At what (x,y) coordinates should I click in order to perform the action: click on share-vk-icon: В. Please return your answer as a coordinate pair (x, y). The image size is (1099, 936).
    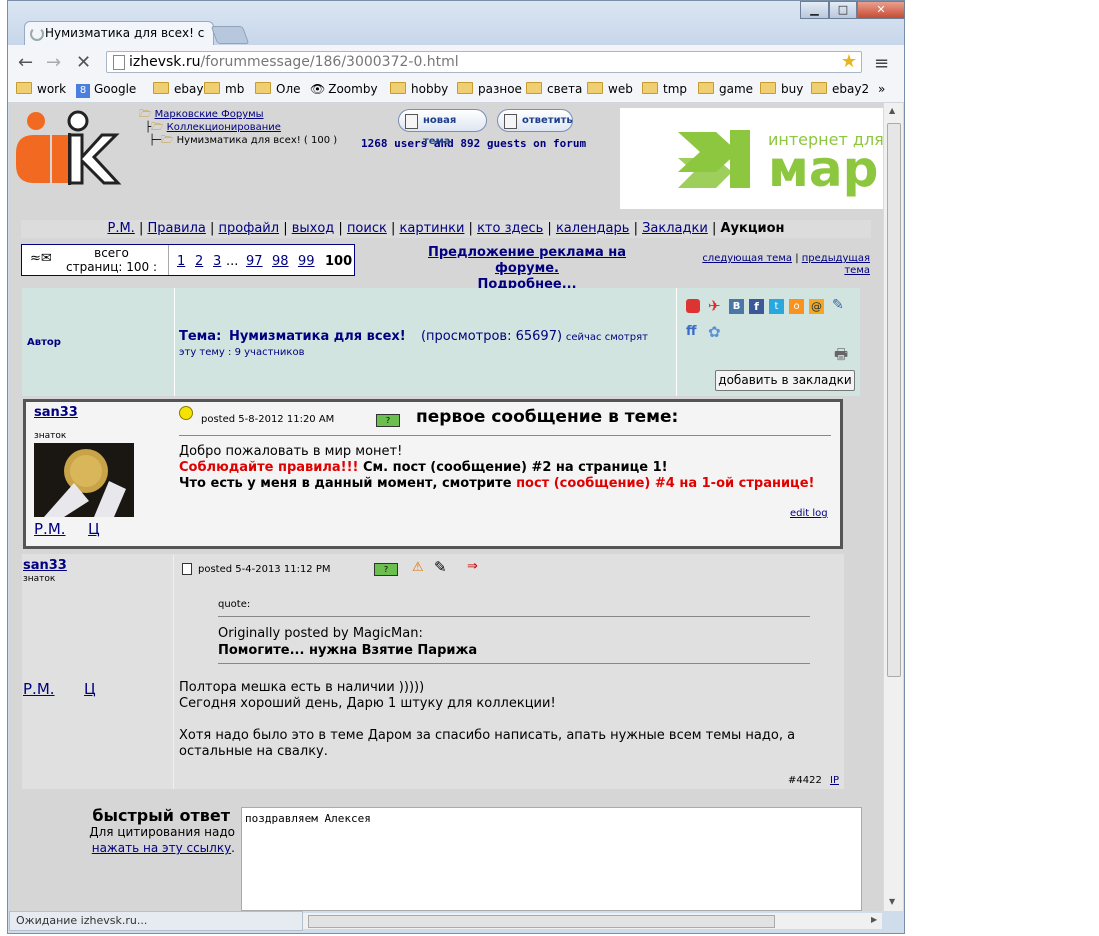
    Looking at the image, I should click on (736, 306).